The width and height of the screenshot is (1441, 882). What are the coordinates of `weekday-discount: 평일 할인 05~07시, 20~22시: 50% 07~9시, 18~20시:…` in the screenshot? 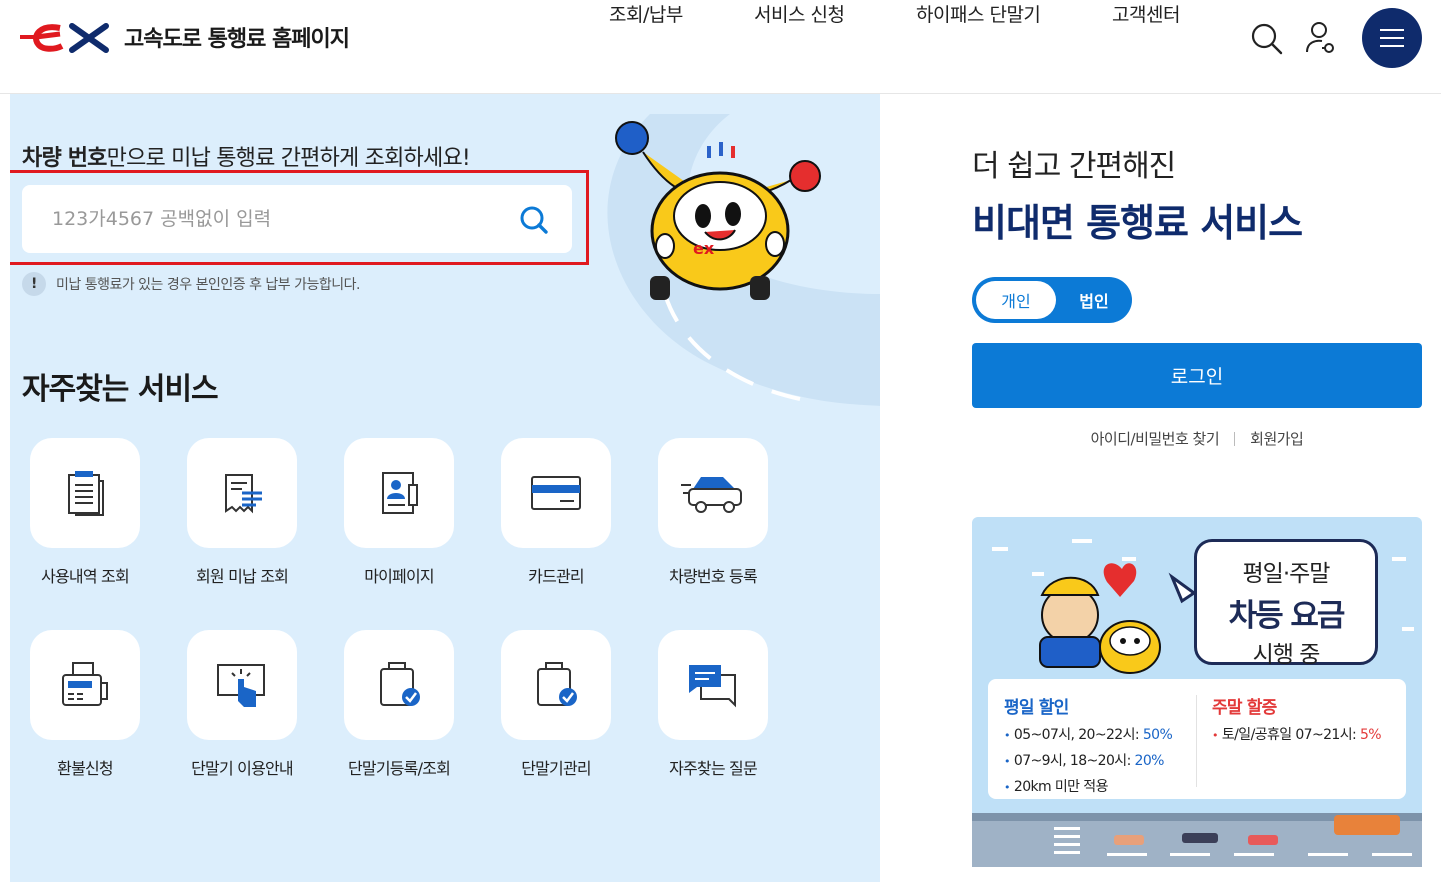 It's located at (1088, 744).